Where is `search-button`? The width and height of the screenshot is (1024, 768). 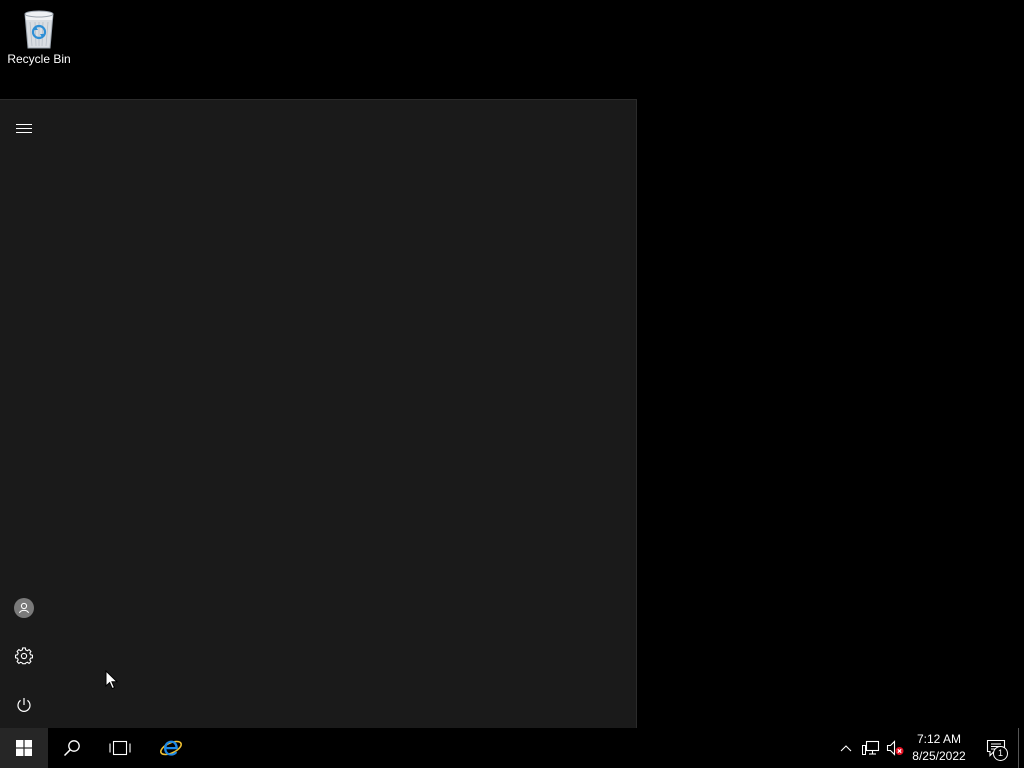 search-button is located at coordinates (72, 748).